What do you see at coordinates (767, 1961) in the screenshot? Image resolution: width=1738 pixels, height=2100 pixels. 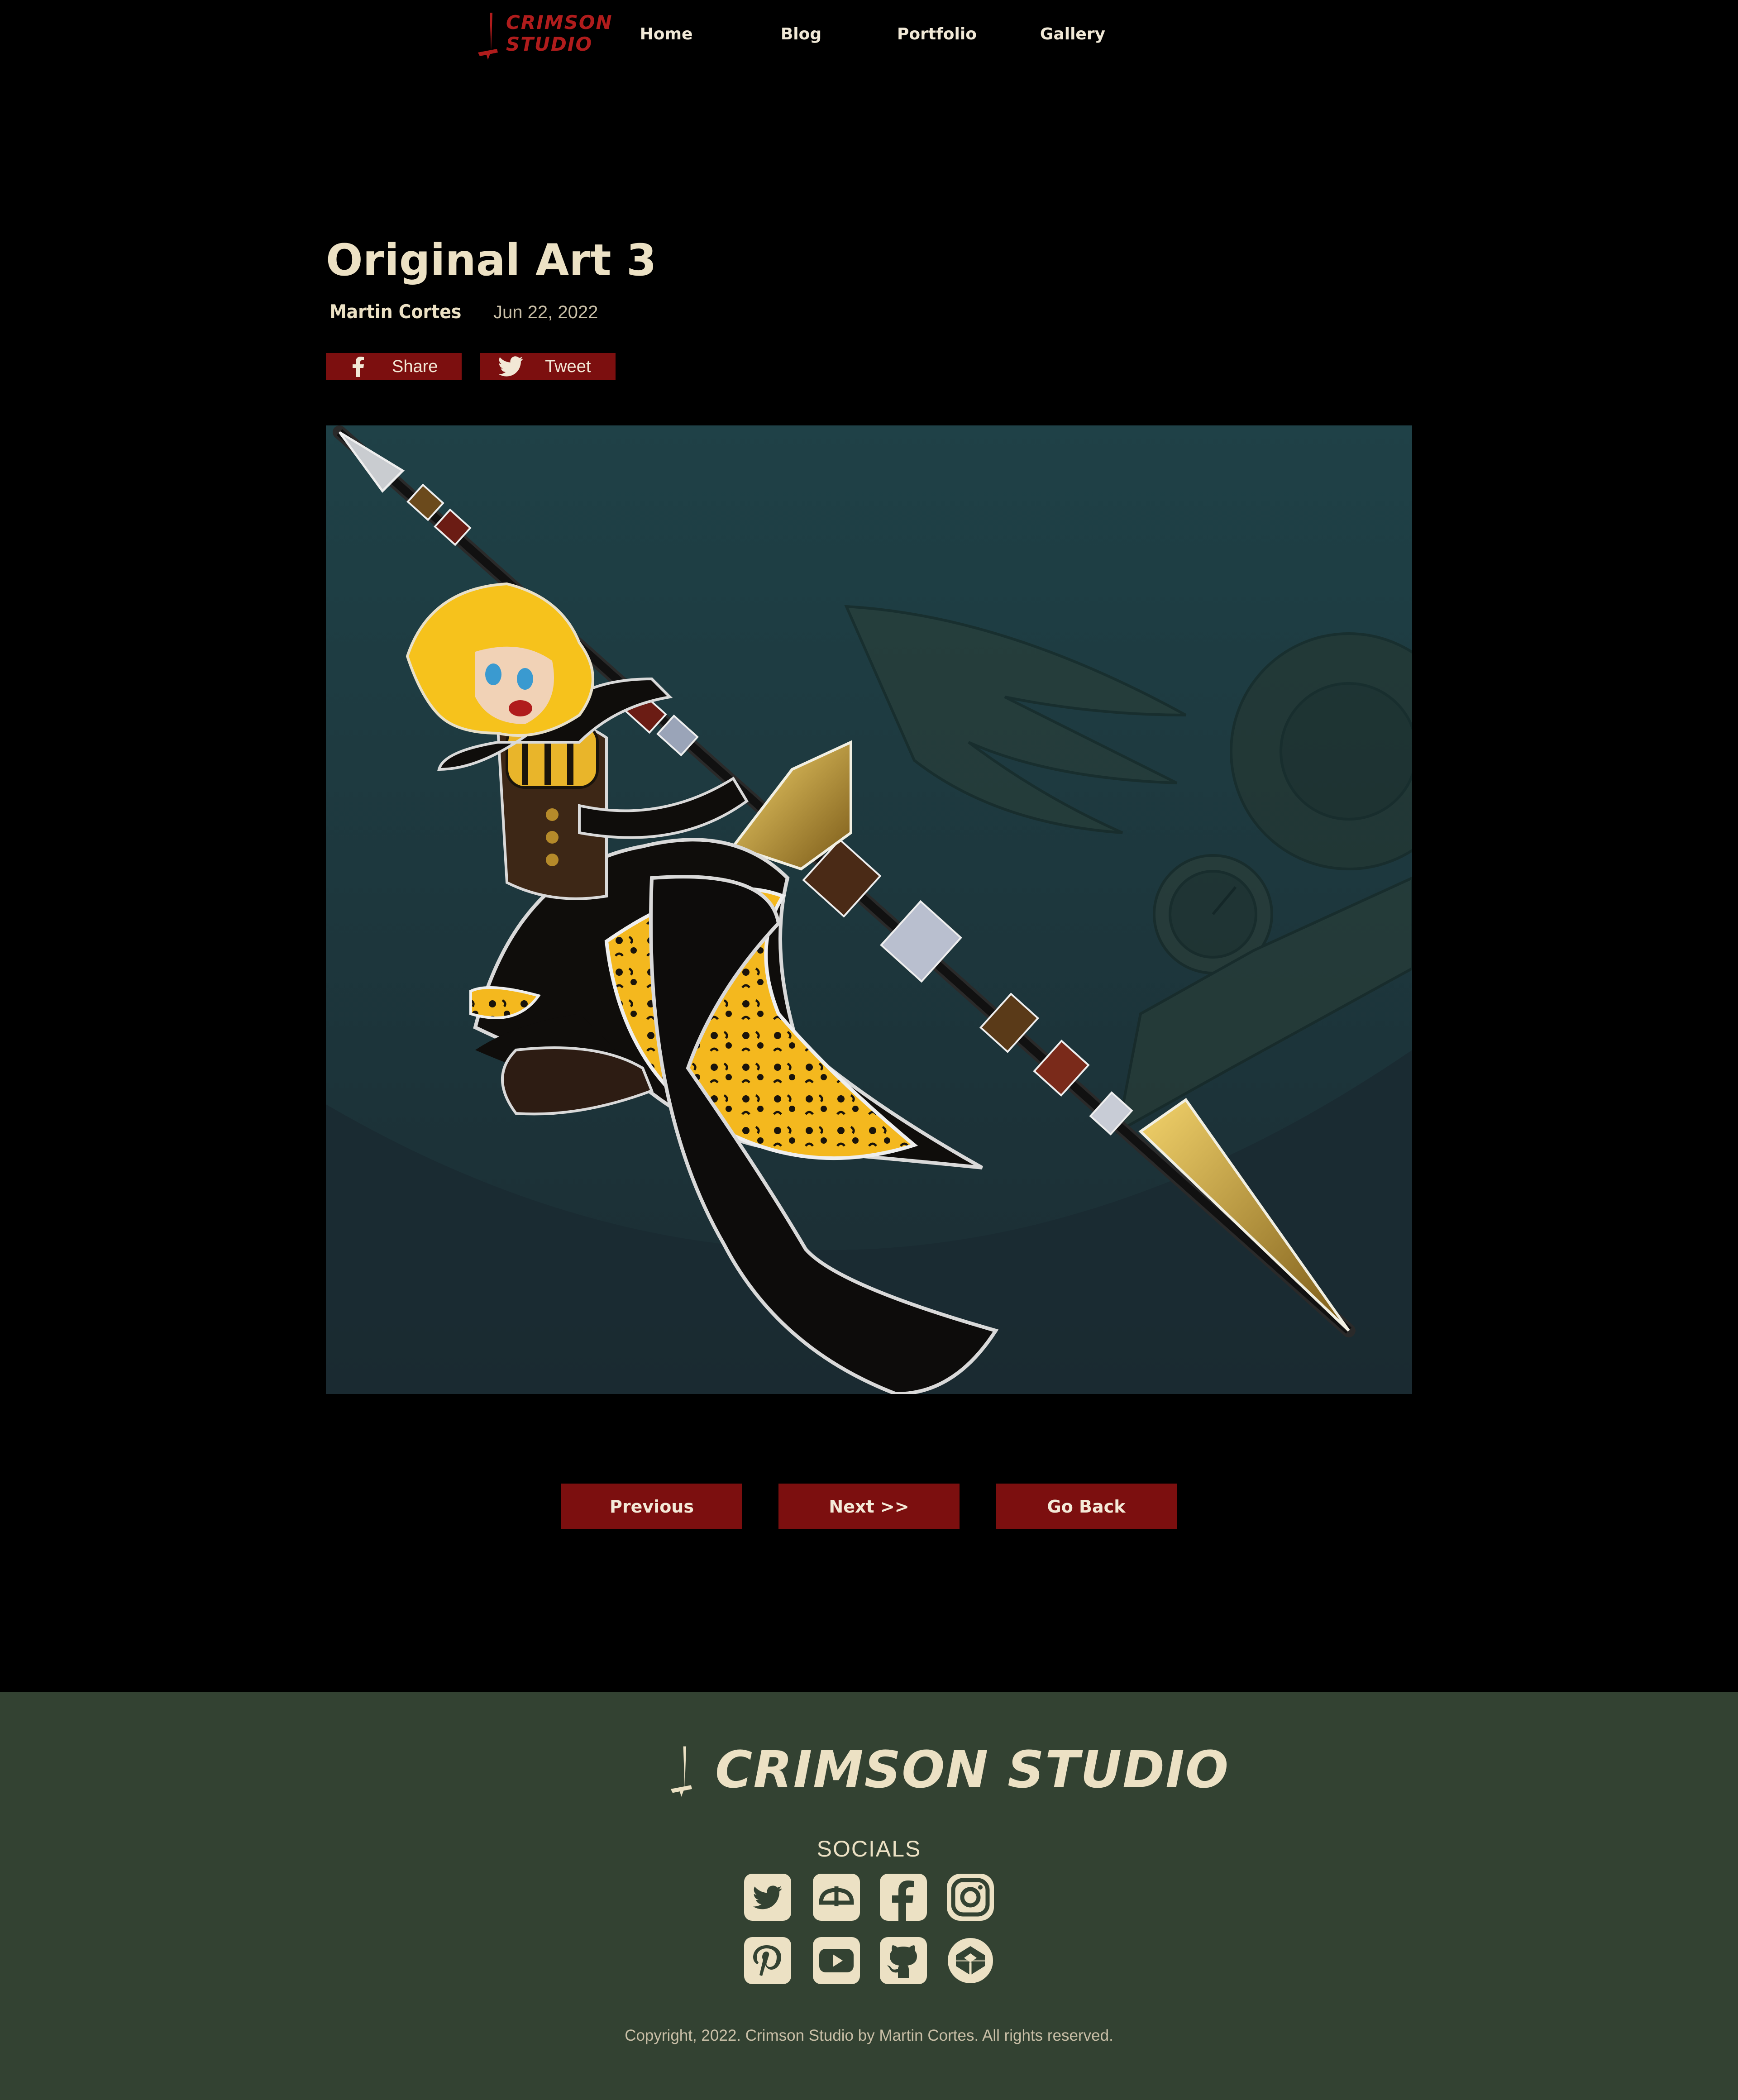 I see `pinterest-icon` at bounding box center [767, 1961].